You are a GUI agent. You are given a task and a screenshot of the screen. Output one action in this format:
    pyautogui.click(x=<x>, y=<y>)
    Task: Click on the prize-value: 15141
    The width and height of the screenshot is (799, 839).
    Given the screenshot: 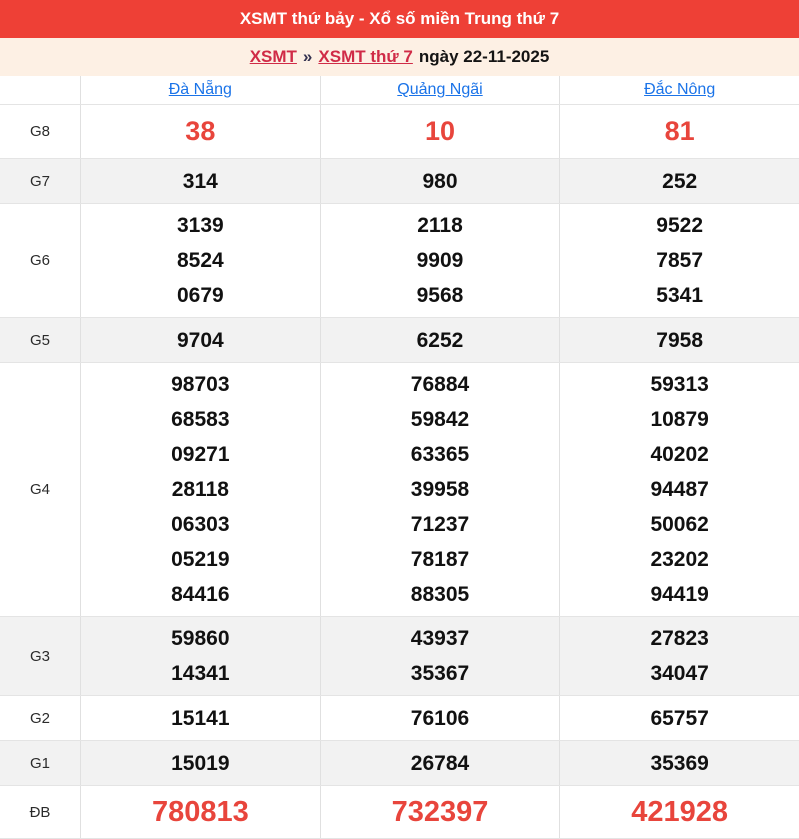 What is the action you would take?
    pyautogui.click(x=200, y=718)
    